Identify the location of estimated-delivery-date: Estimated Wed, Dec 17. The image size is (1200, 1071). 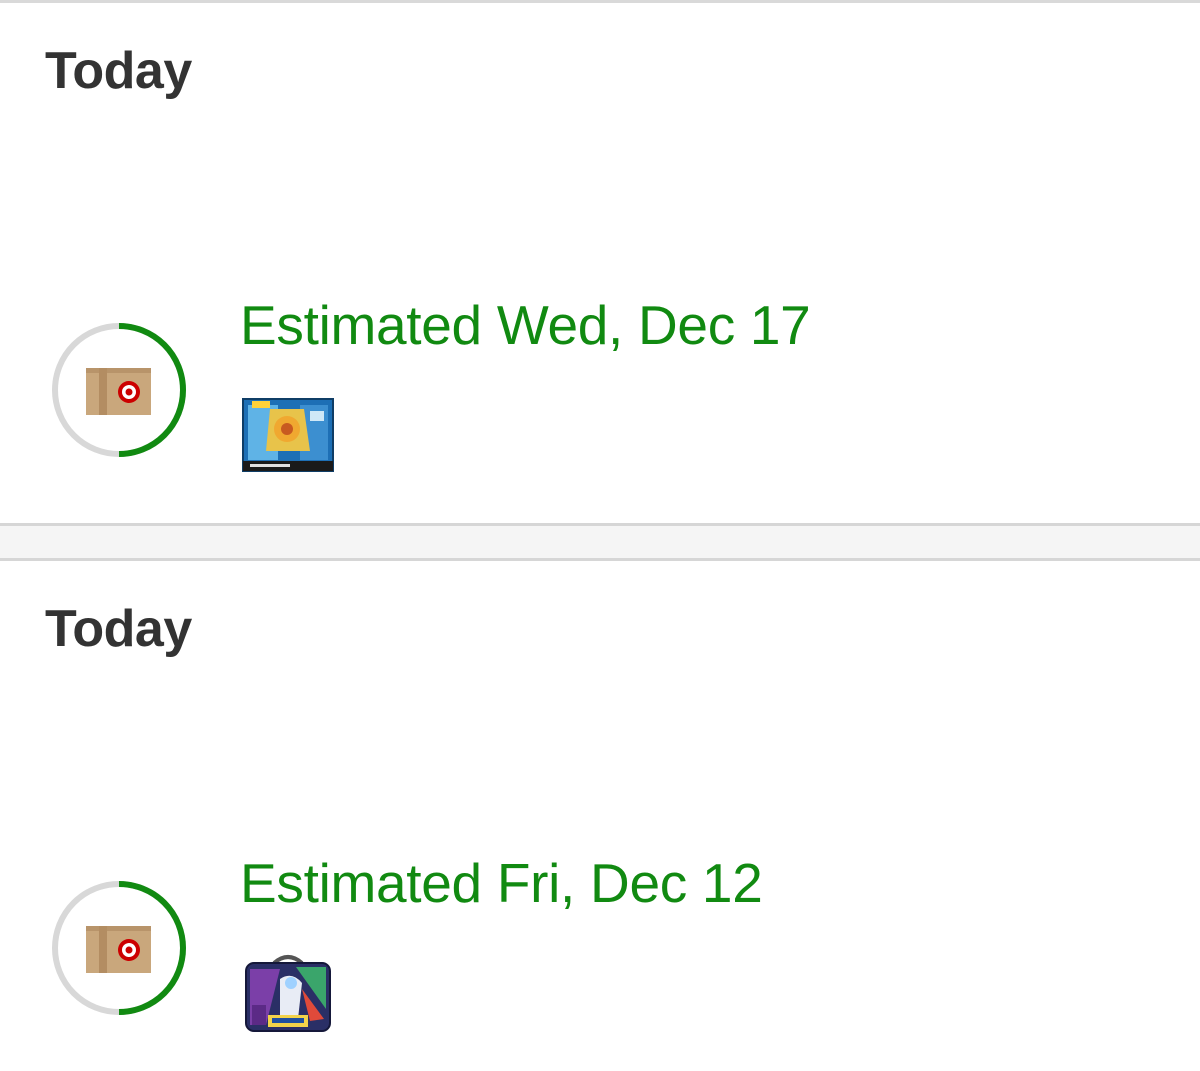
(525, 325).